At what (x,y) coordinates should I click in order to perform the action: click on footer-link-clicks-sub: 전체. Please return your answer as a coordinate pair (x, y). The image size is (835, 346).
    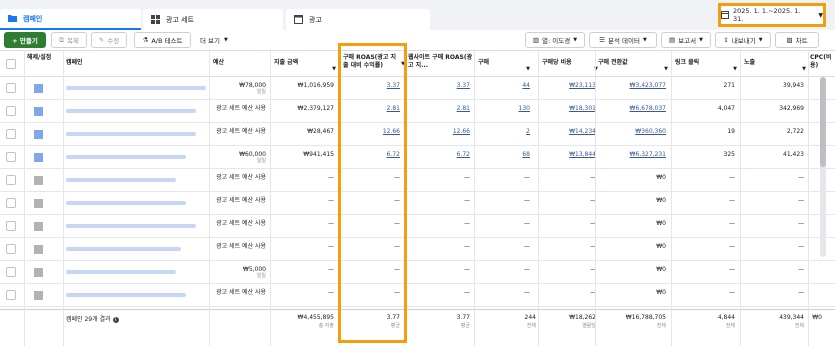
    Looking at the image, I should click on (730, 326).